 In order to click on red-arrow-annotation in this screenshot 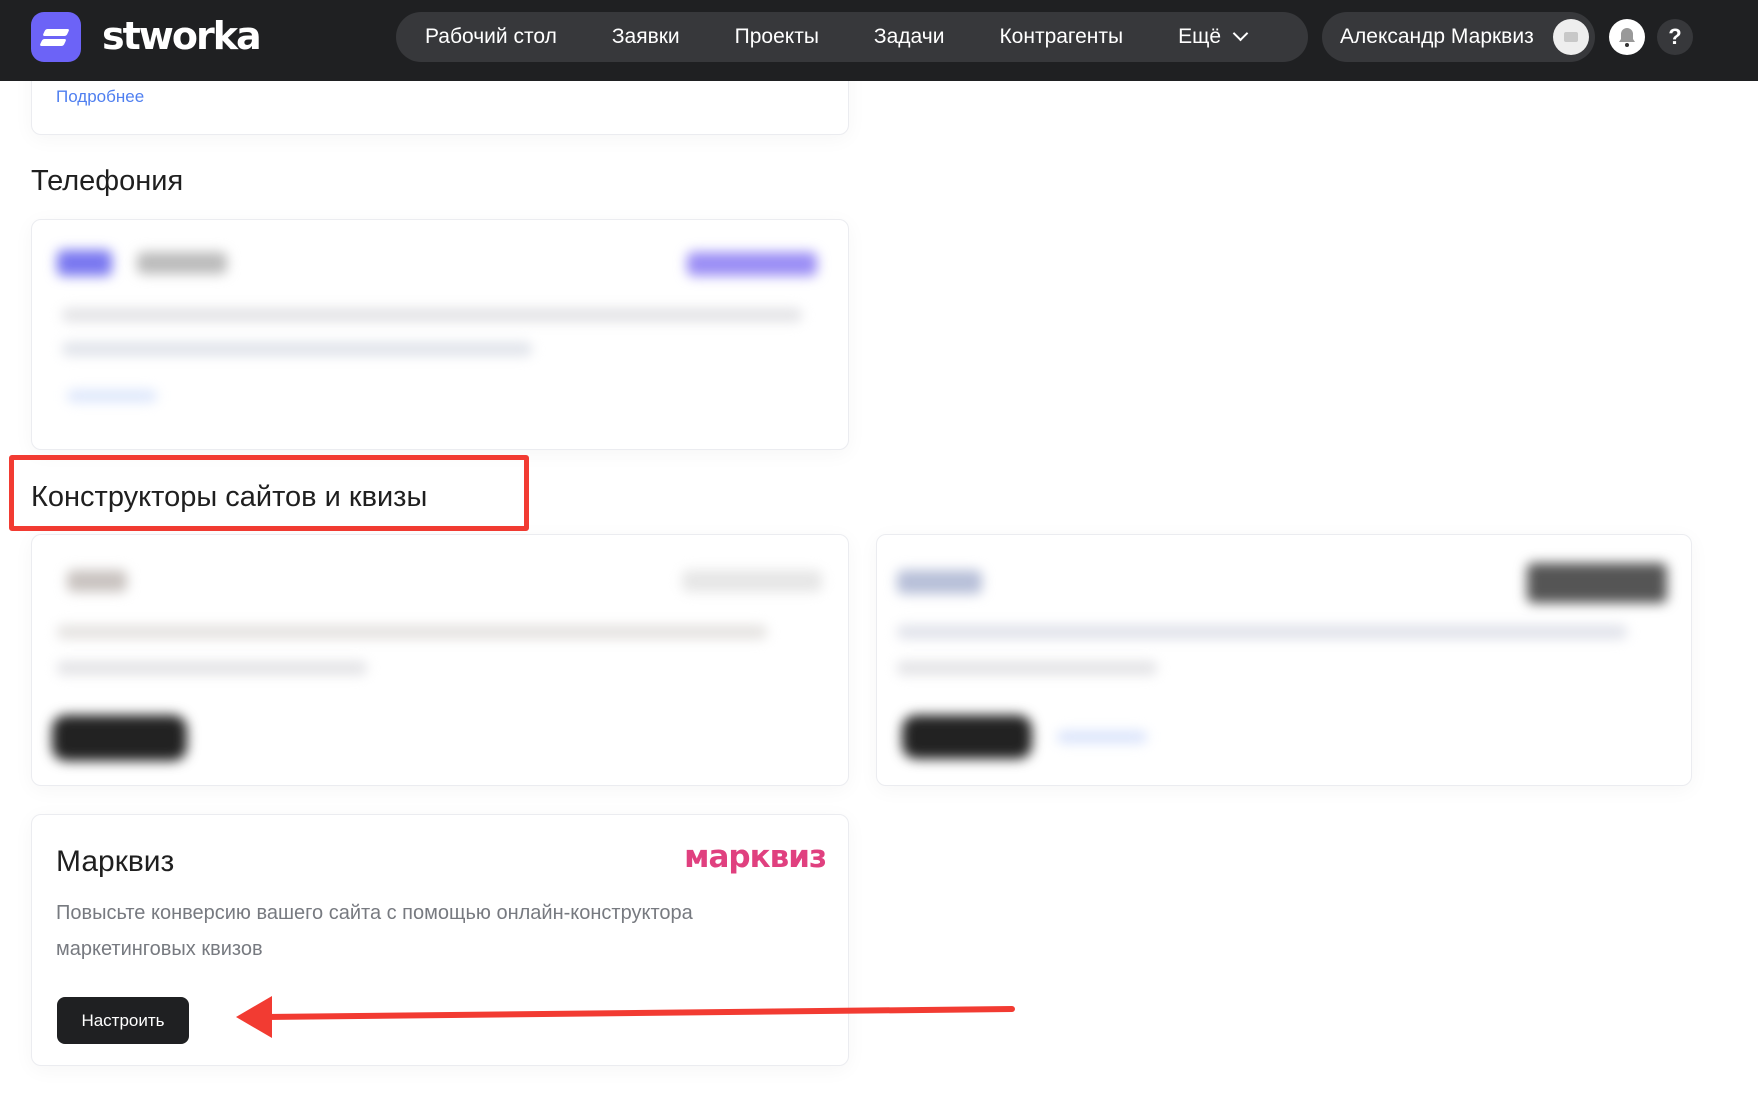, I will do `click(625, 1017)`.